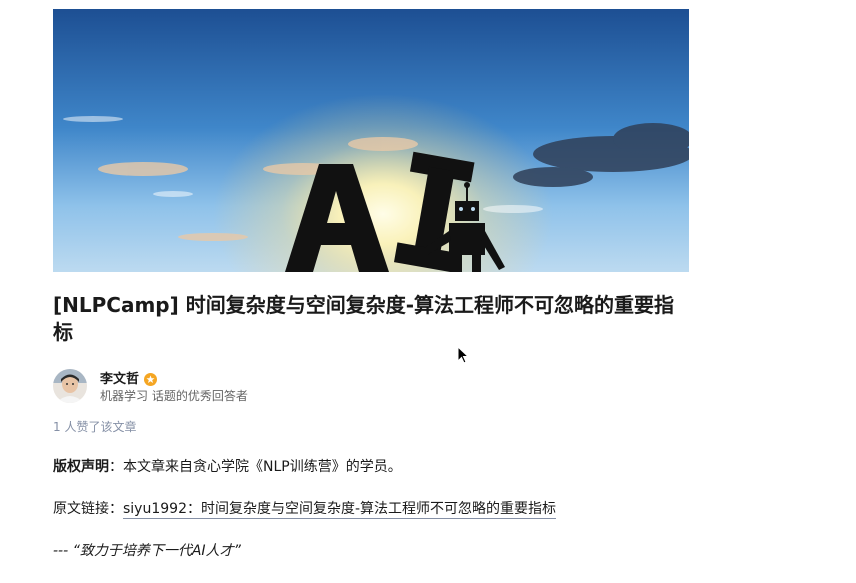  What do you see at coordinates (174, 377) in the screenshot?
I see `author-name-row: 李文哲` at bounding box center [174, 377].